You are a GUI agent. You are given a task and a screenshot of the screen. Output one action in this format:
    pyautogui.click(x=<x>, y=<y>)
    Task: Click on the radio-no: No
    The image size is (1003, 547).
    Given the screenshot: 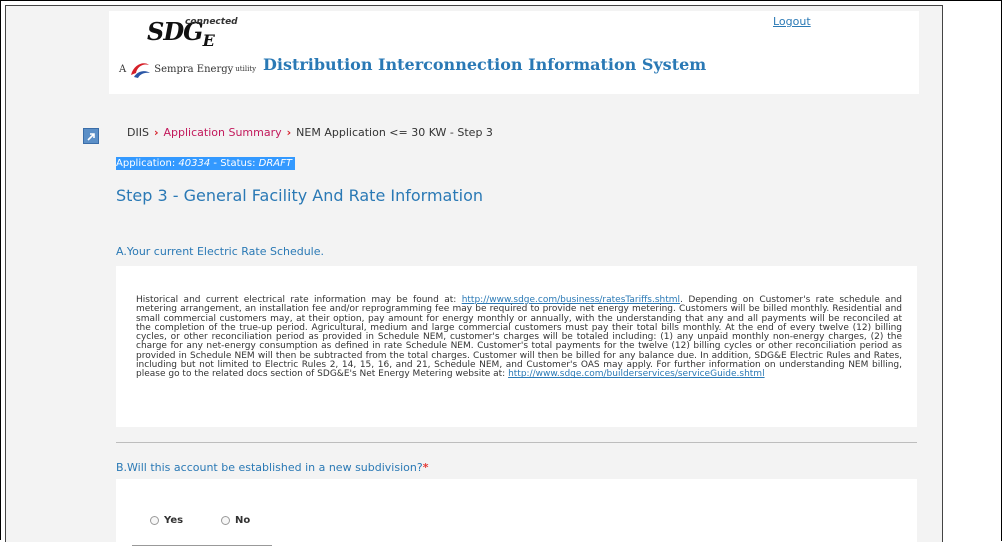 What is the action you would take?
    pyautogui.click(x=235, y=520)
    